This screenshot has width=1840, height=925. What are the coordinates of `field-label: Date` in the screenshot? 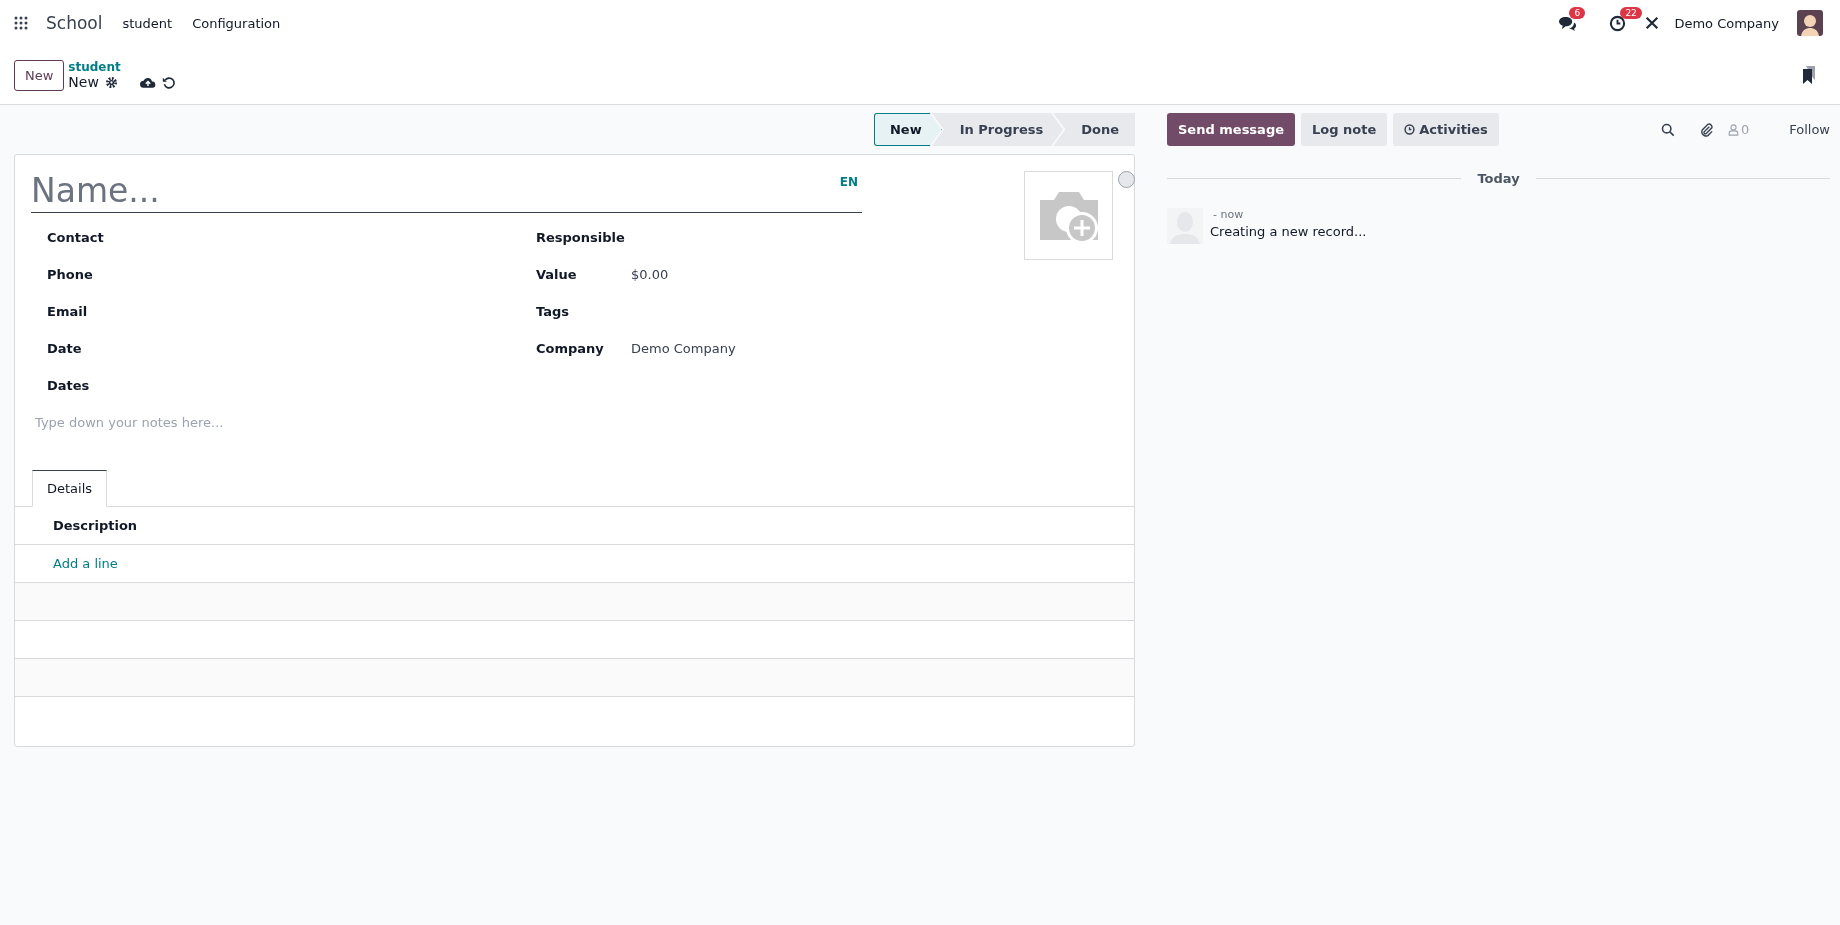 It's located at (65, 348).